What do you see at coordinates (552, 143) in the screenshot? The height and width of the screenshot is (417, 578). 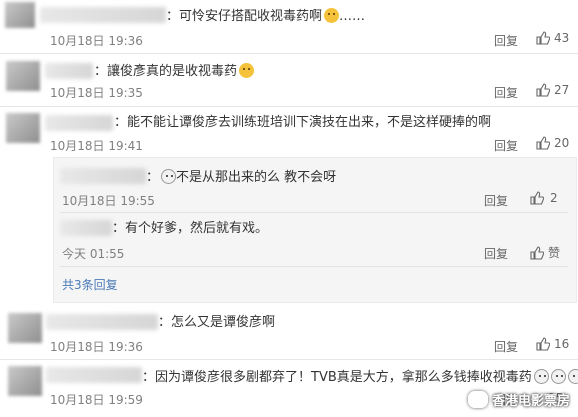 I see `like-button: 20` at bounding box center [552, 143].